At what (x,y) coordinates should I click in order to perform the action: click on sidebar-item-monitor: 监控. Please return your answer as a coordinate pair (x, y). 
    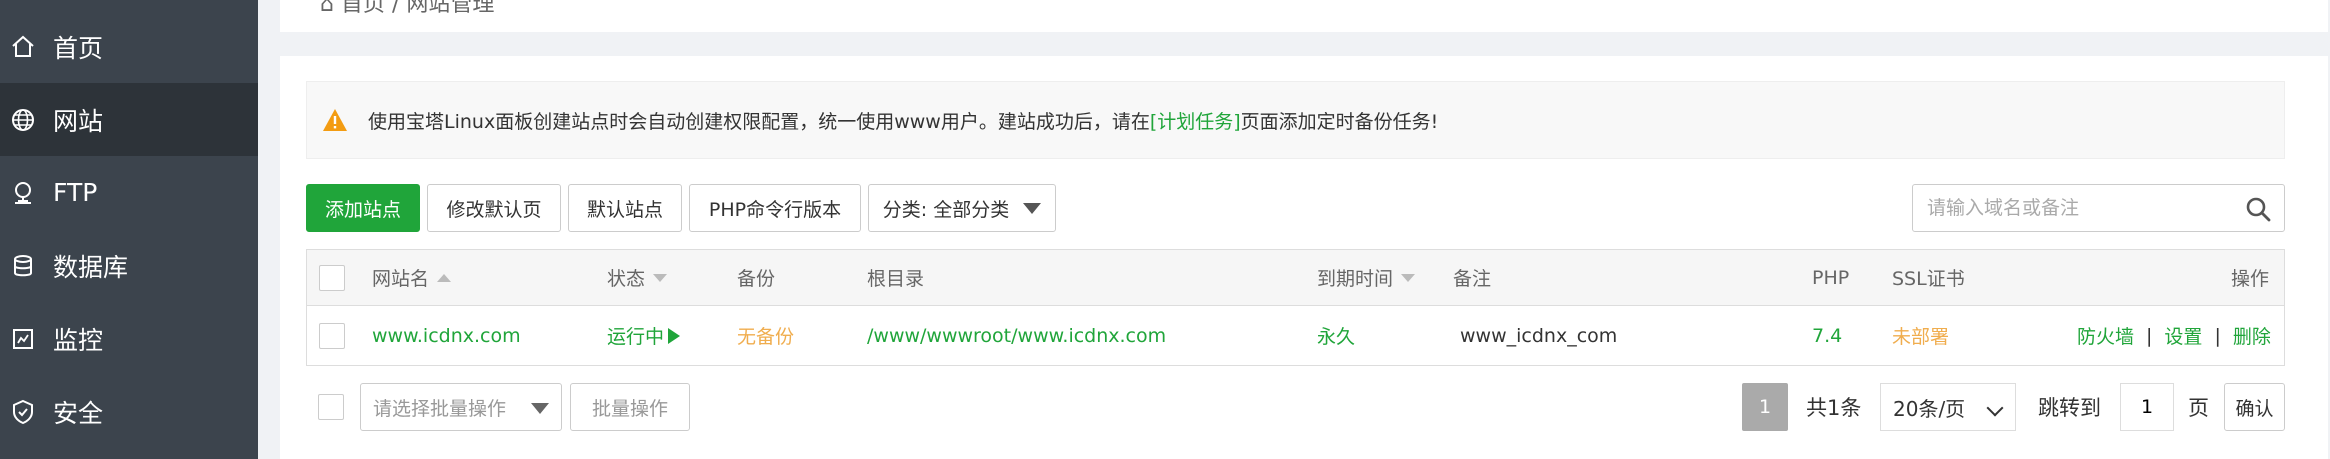
    Looking at the image, I should click on (129, 338).